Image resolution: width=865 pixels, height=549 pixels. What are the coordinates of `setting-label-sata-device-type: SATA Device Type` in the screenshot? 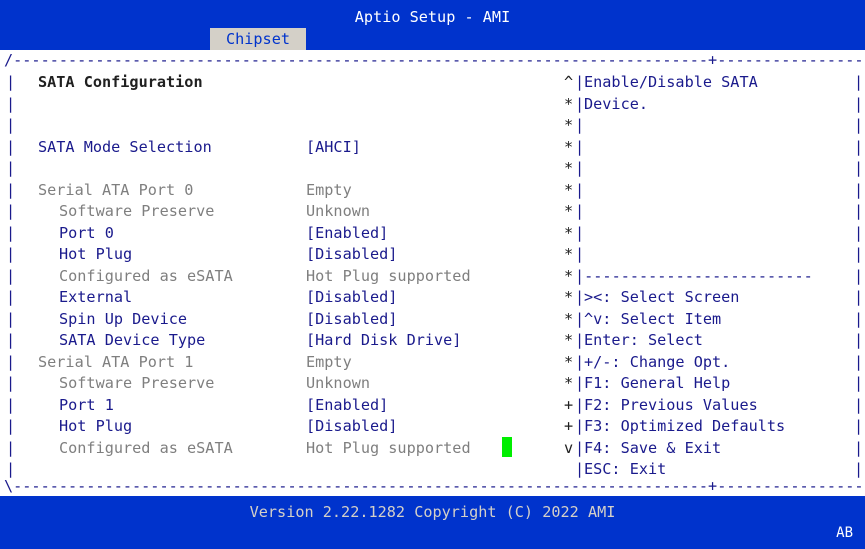 It's located at (132, 340).